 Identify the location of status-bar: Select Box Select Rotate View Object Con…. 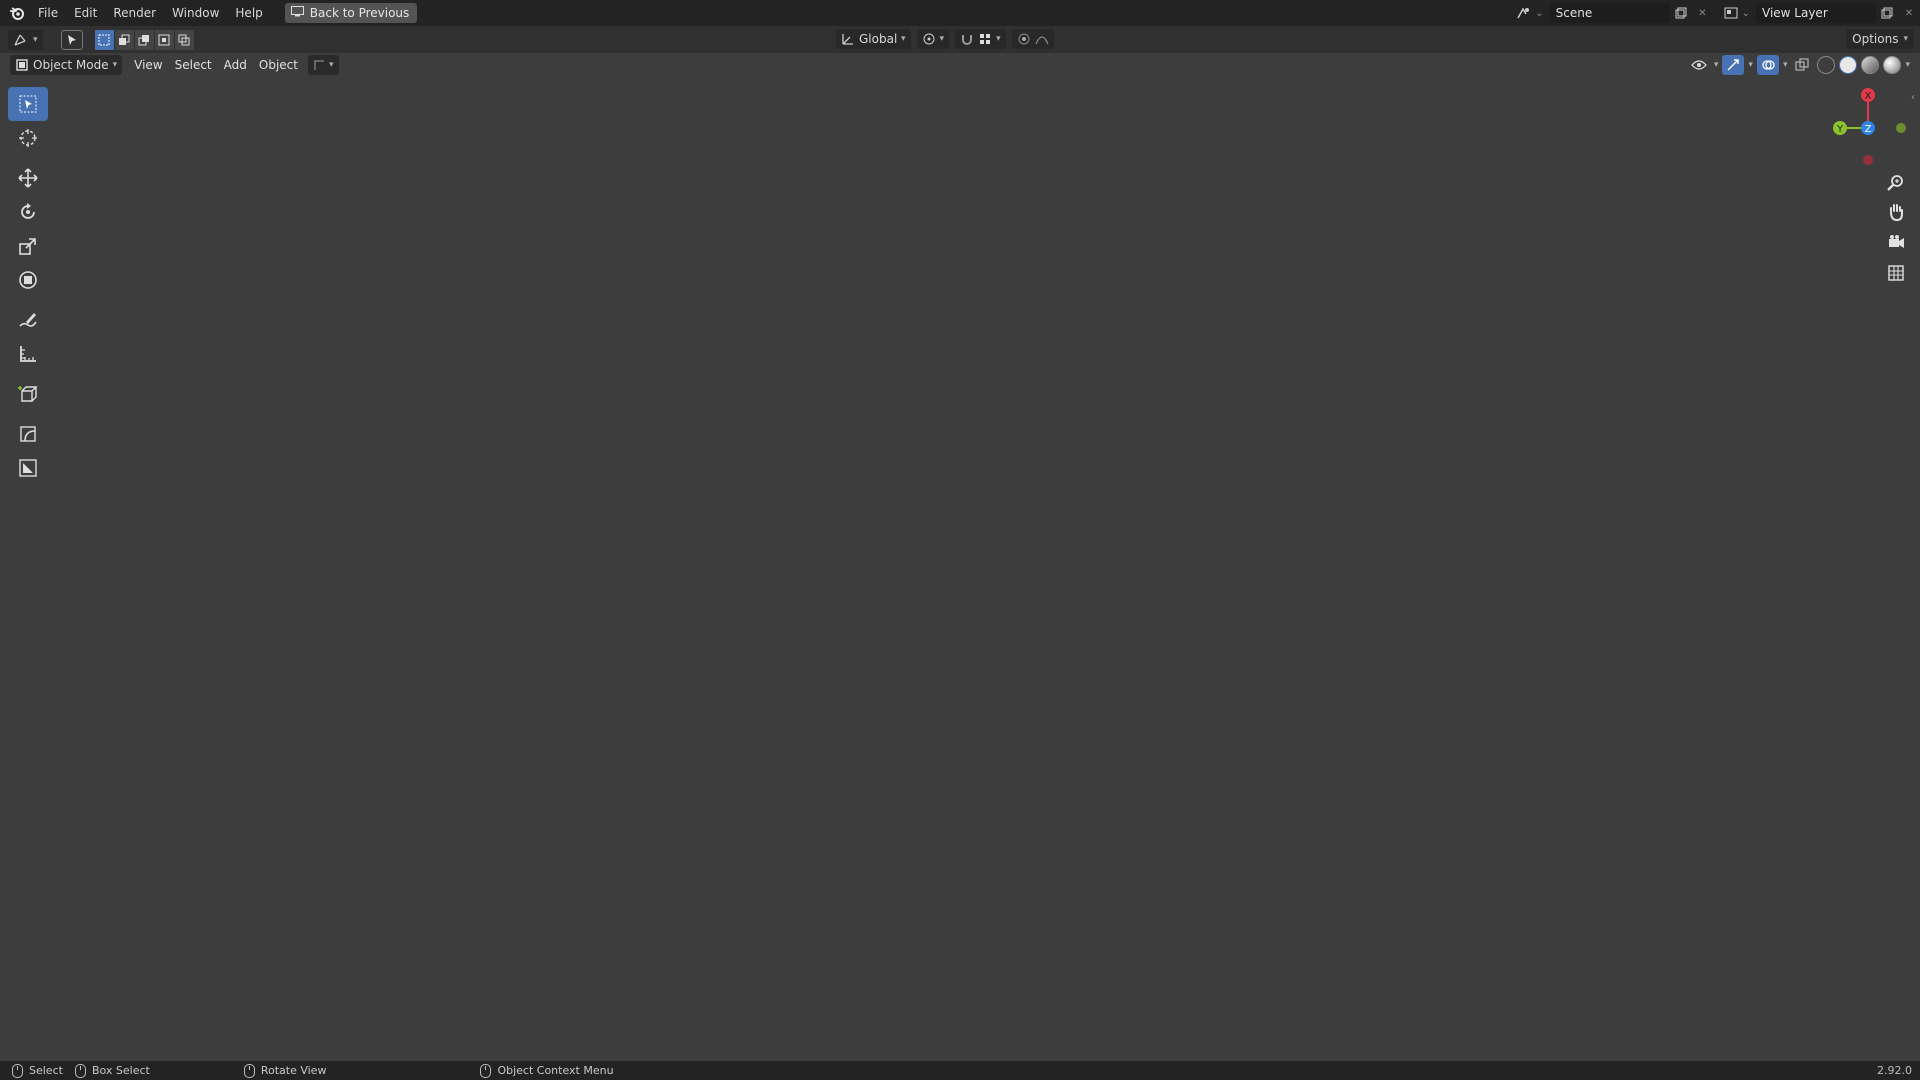
(960, 1070).